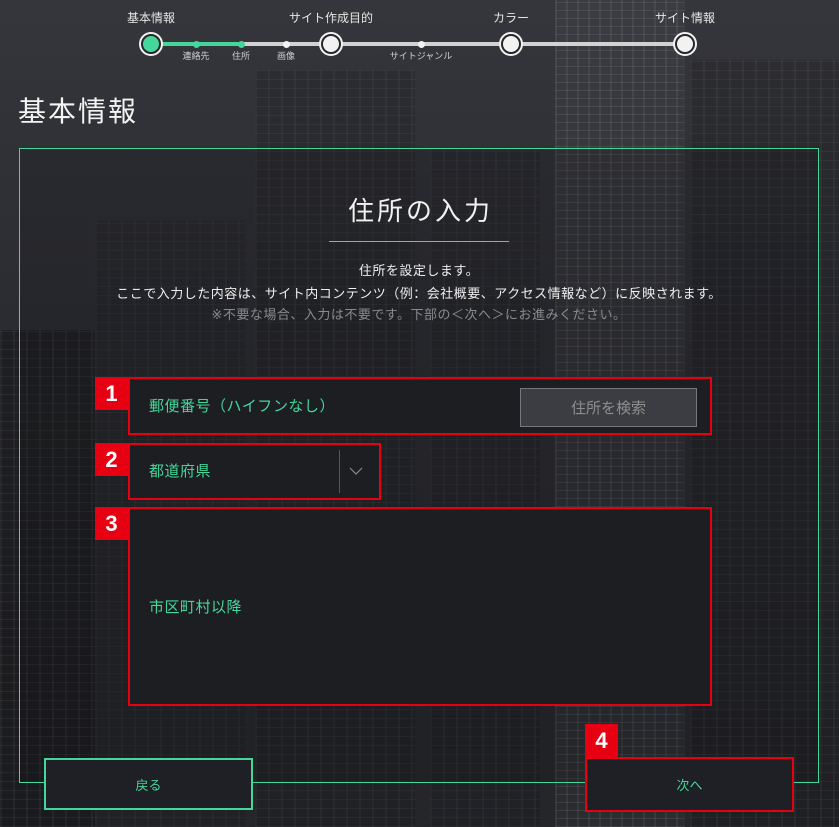 This screenshot has height=827, width=839. What do you see at coordinates (285, 57) in the screenshot?
I see `substep-label: 画像` at bounding box center [285, 57].